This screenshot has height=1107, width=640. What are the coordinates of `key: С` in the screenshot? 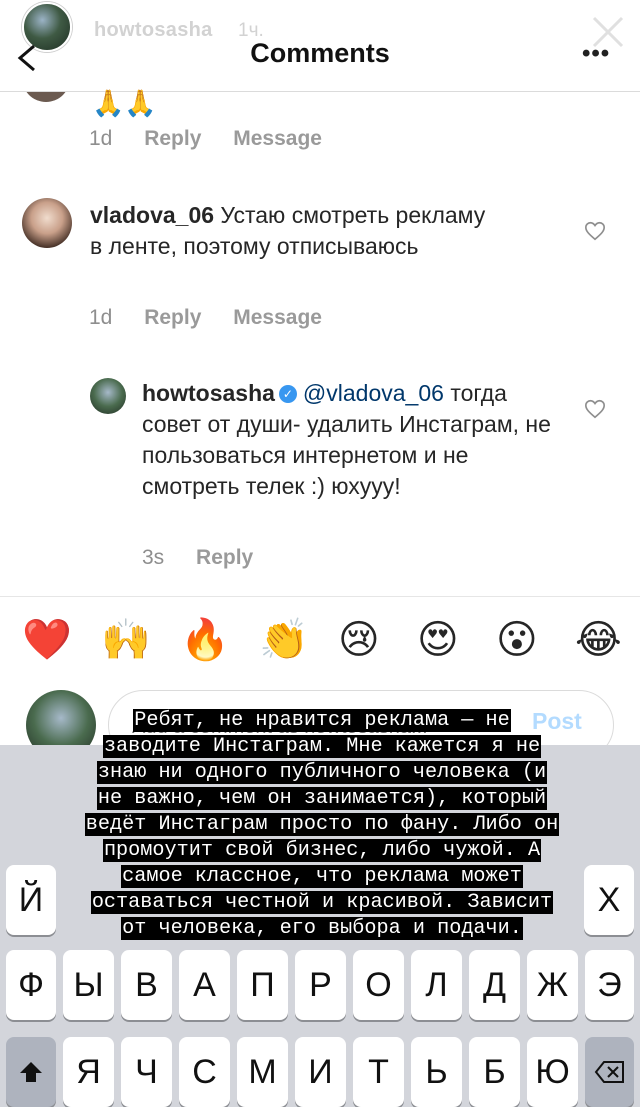 It's located at (204, 1072).